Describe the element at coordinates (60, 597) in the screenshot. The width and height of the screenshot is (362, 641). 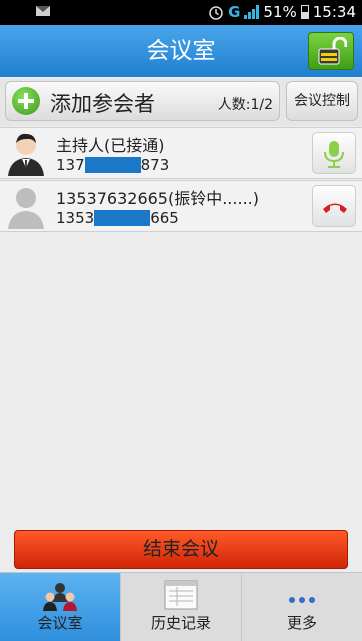
I see `meeting-room-icon` at that location.